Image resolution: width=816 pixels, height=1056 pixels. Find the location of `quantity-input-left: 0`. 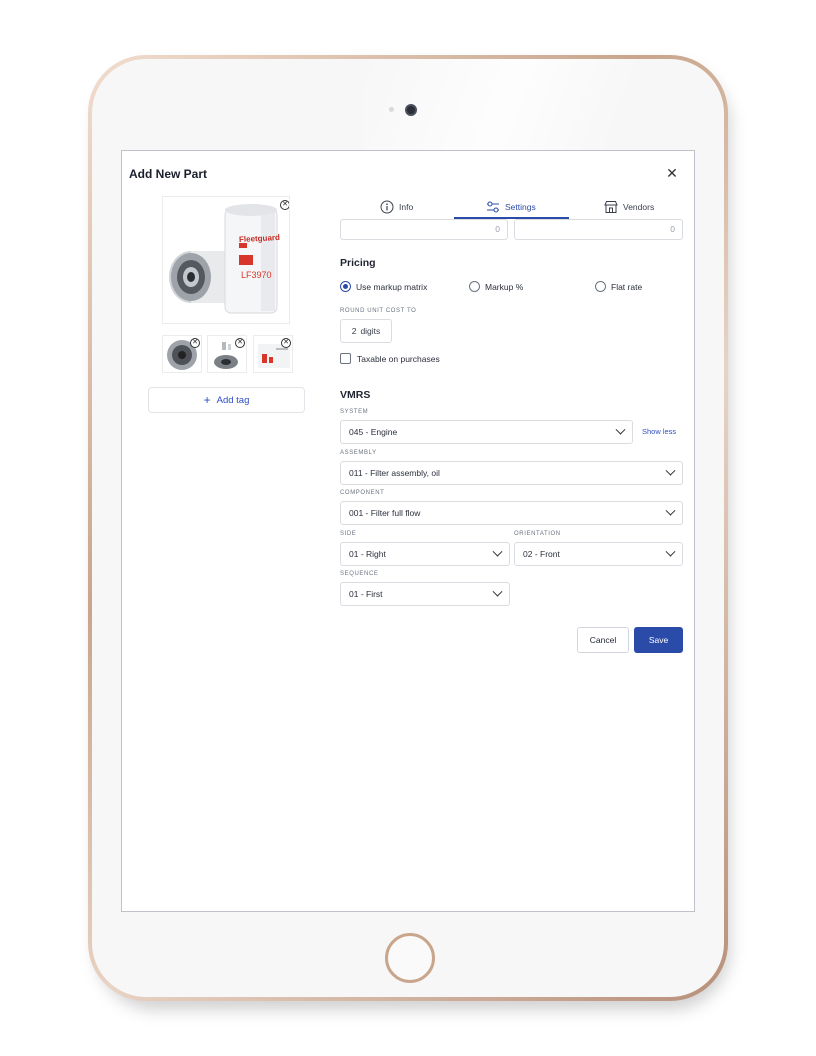

quantity-input-left: 0 is located at coordinates (424, 229).